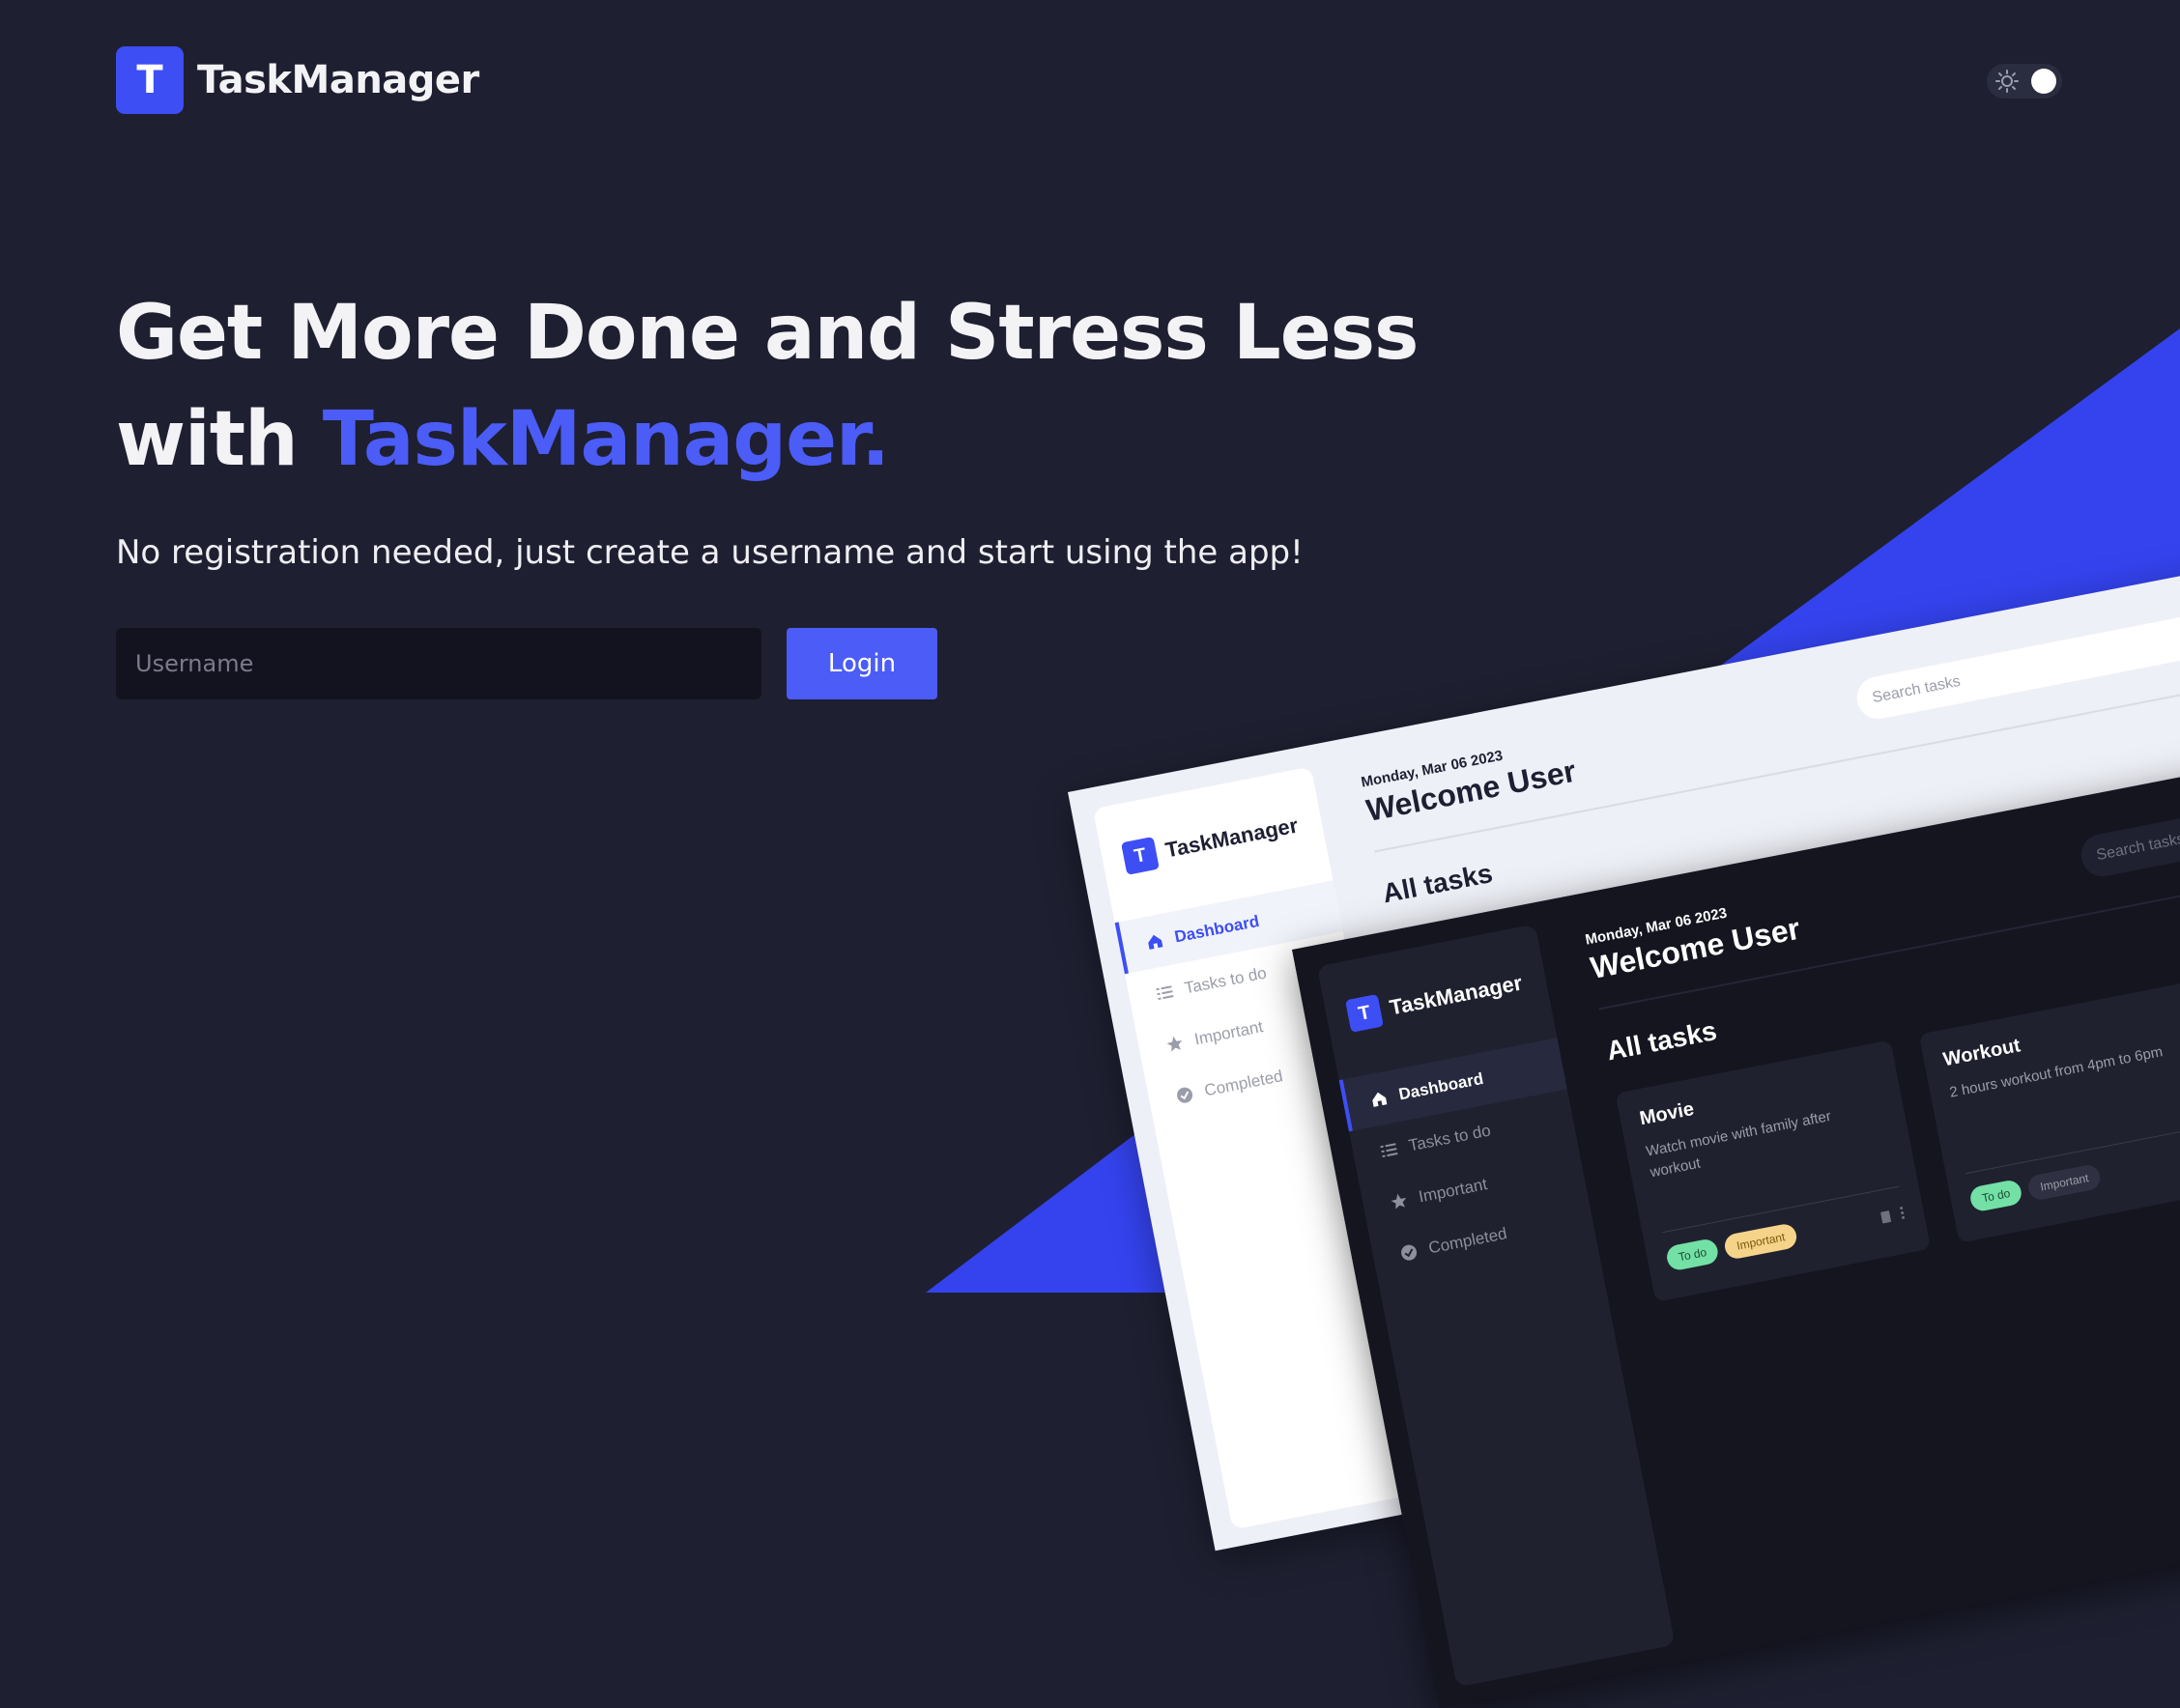 The image size is (2180, 1708). Describe the element at coordinates (2044, 82) in the screenshot. I see `toggle-knob` at that location.